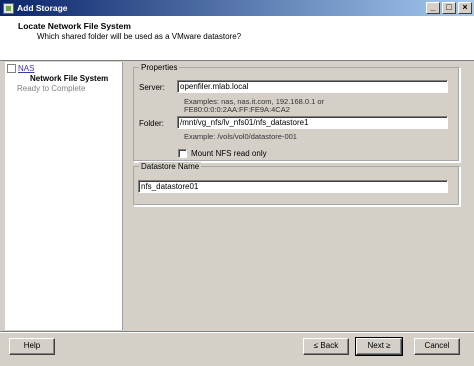  Describe the element at coordinates (151, 123) in the screenshot. I see `folder-label: Folder:` at that location.